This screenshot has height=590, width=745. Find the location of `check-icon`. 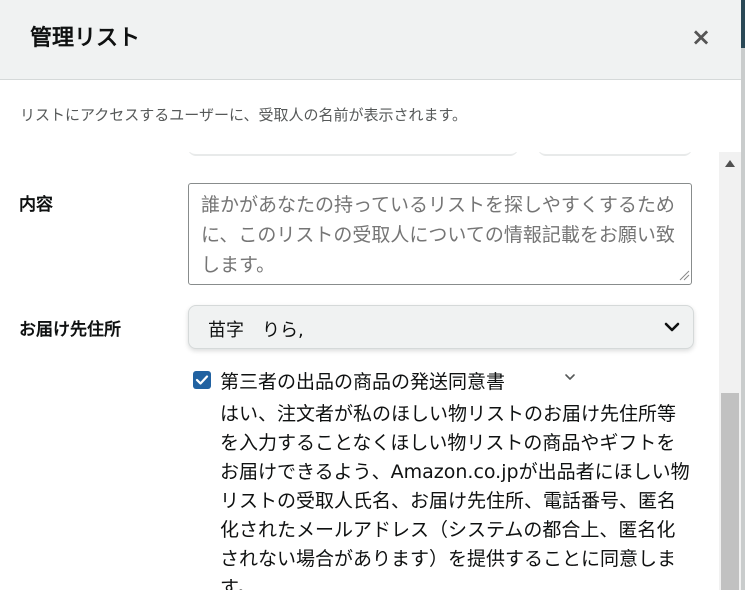

check-icon is located at coordinates (202, 380).